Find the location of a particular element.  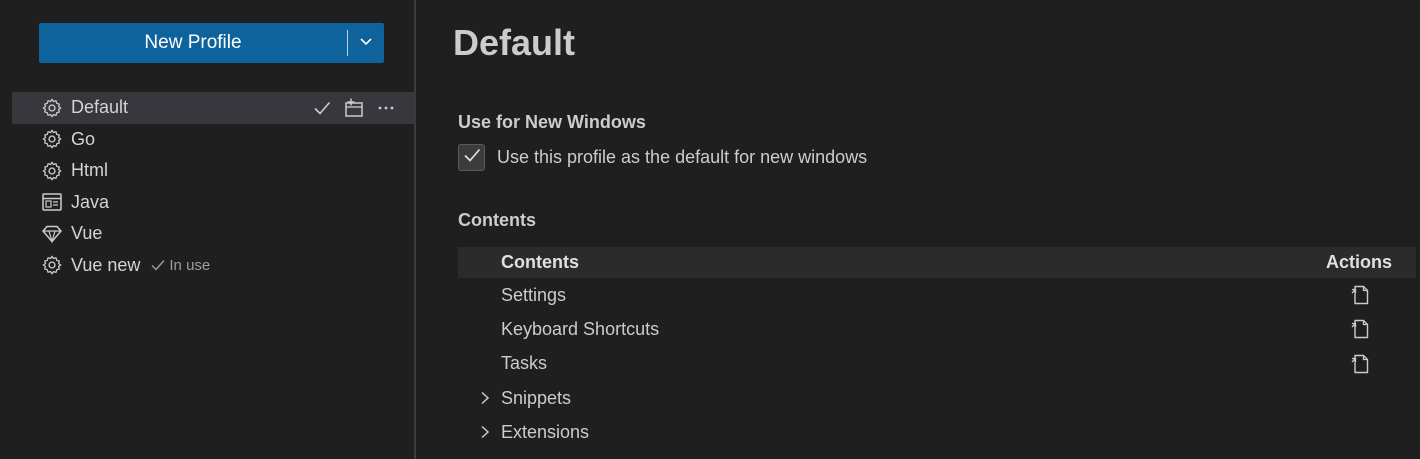

diamond-icon is located at coordinates (52, 234).